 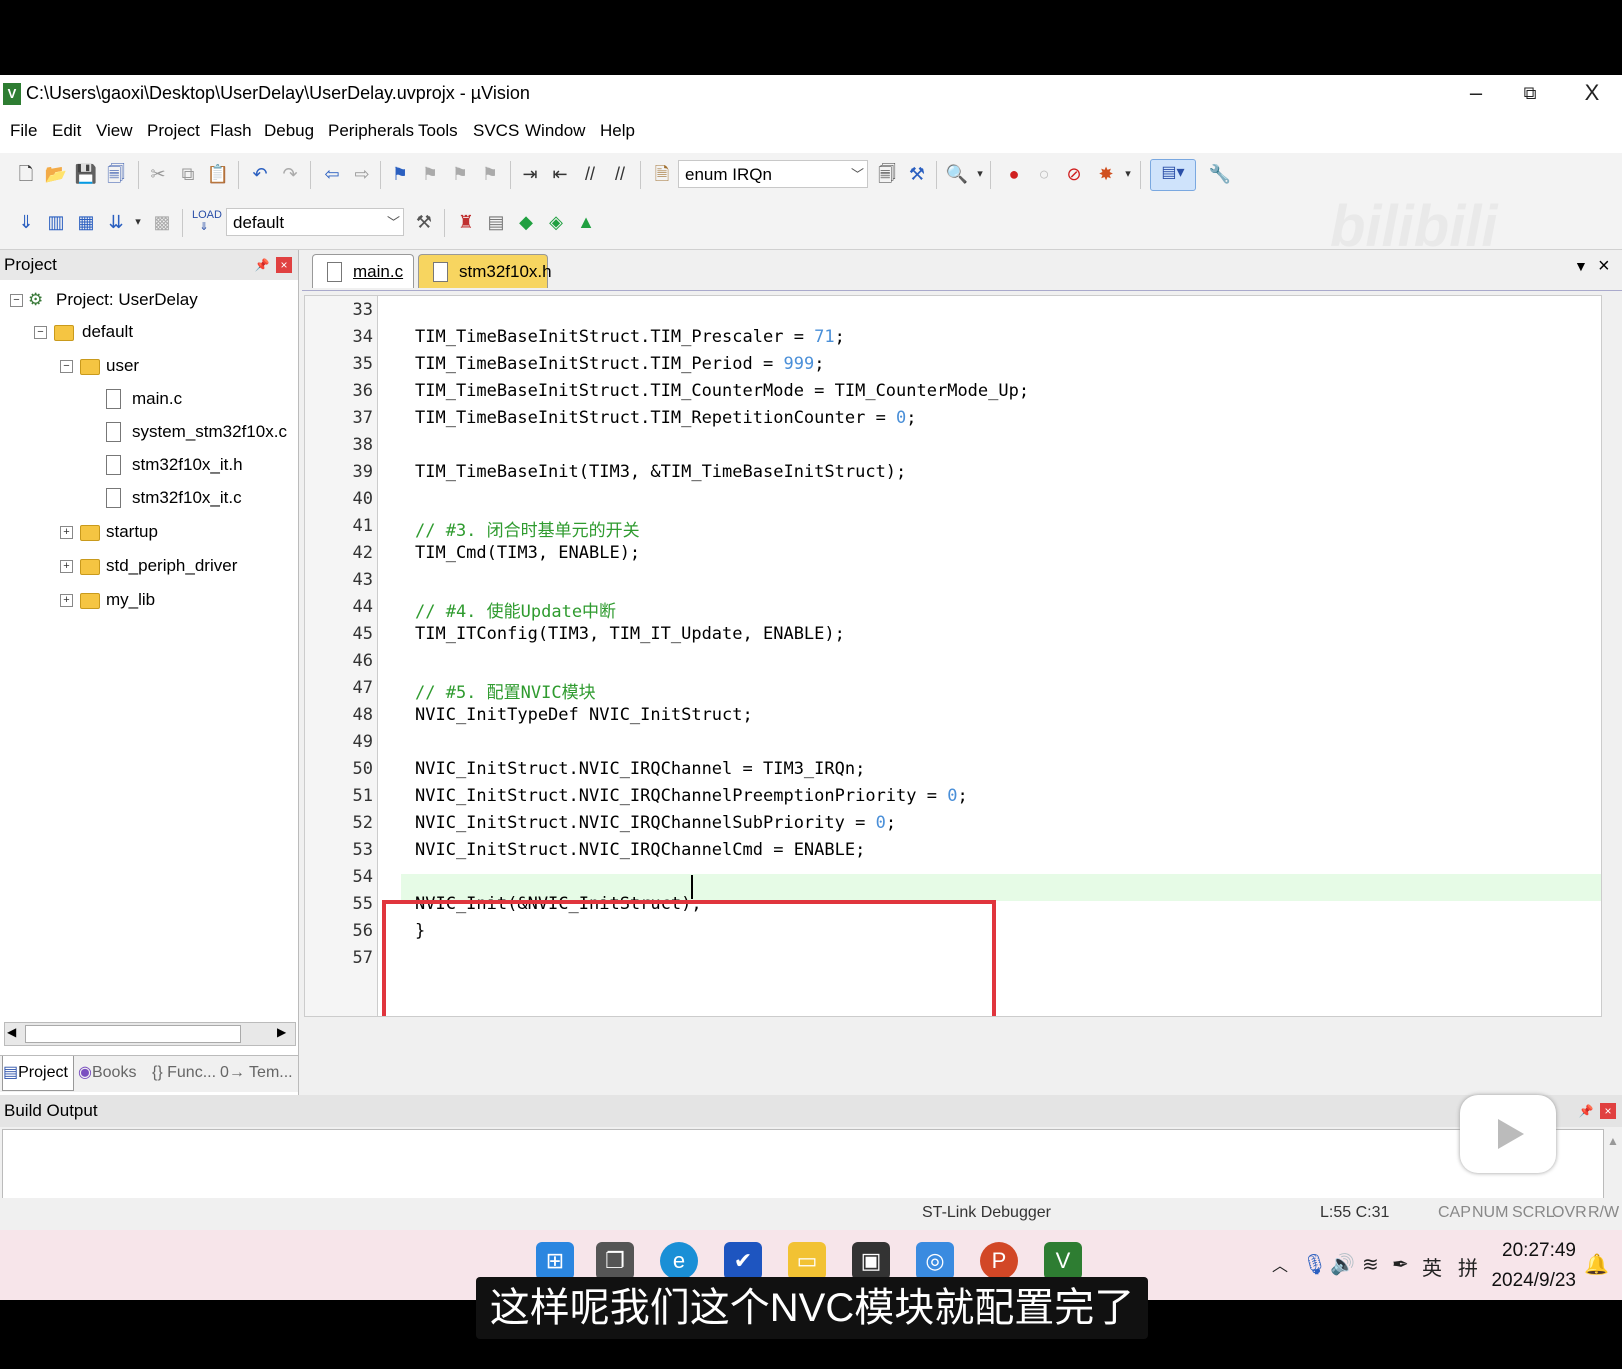 I want to click on find-in-files-icon: 🗎, so click(x=662, y=174).